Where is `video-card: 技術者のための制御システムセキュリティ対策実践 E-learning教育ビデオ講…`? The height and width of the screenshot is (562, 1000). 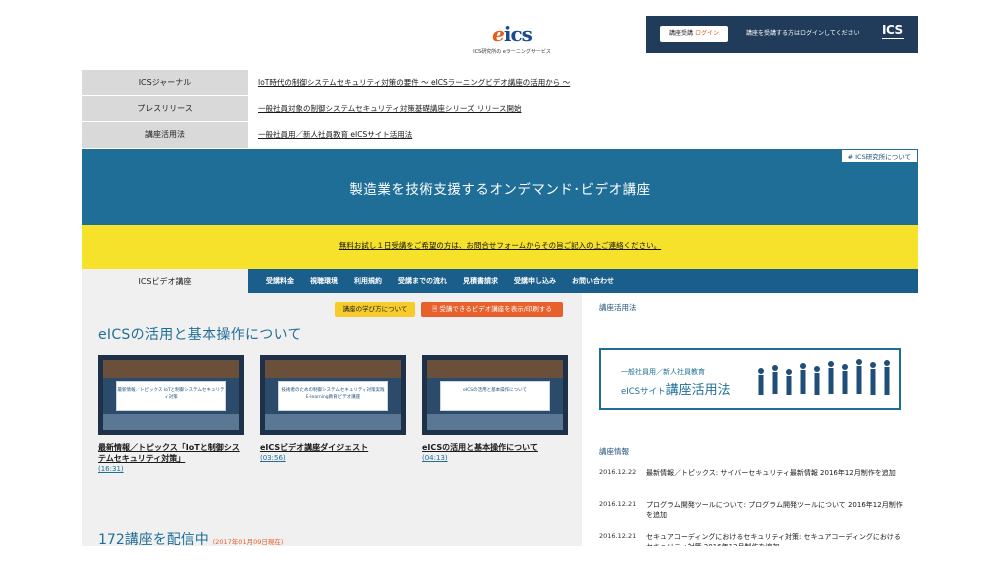 video-card: 技術者のための制御システムセキュリティ対策実践 E-learning教育ビデオ講… is located at coordinates (333, 408).